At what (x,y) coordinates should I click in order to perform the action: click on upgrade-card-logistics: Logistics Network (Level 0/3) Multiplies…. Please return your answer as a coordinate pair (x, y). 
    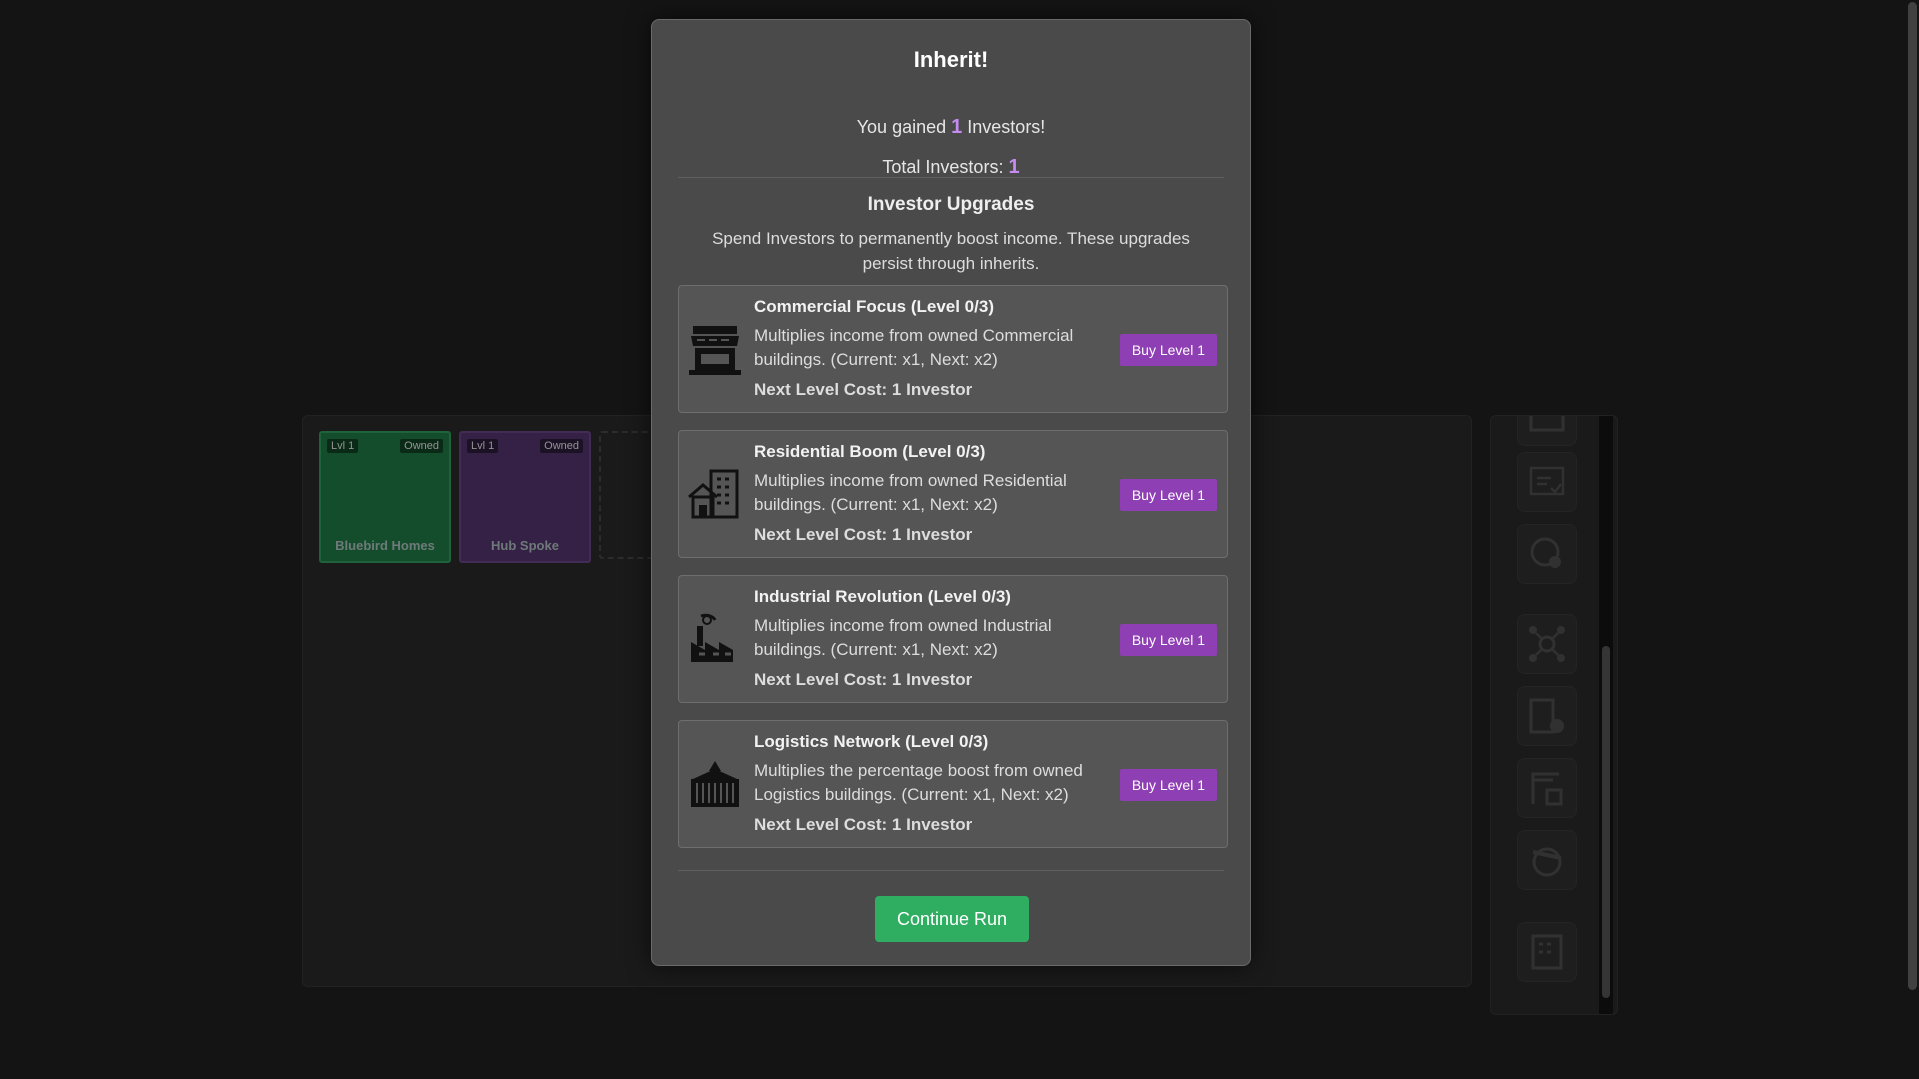
    Looking at the image, I should click on (953, 784).